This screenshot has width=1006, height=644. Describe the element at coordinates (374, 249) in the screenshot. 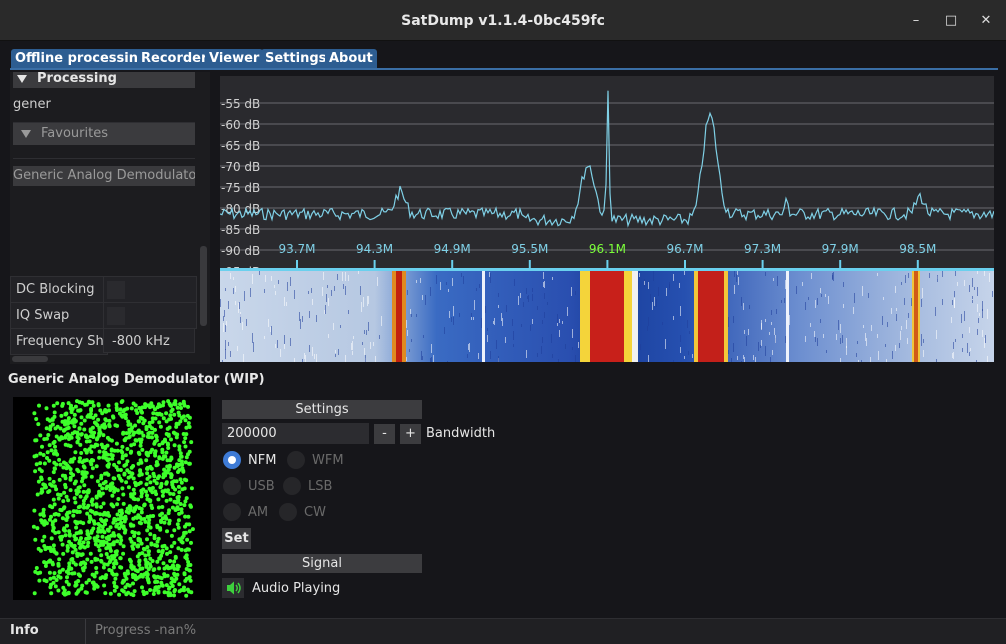

I see `freq-label: 94.3M` at that location.